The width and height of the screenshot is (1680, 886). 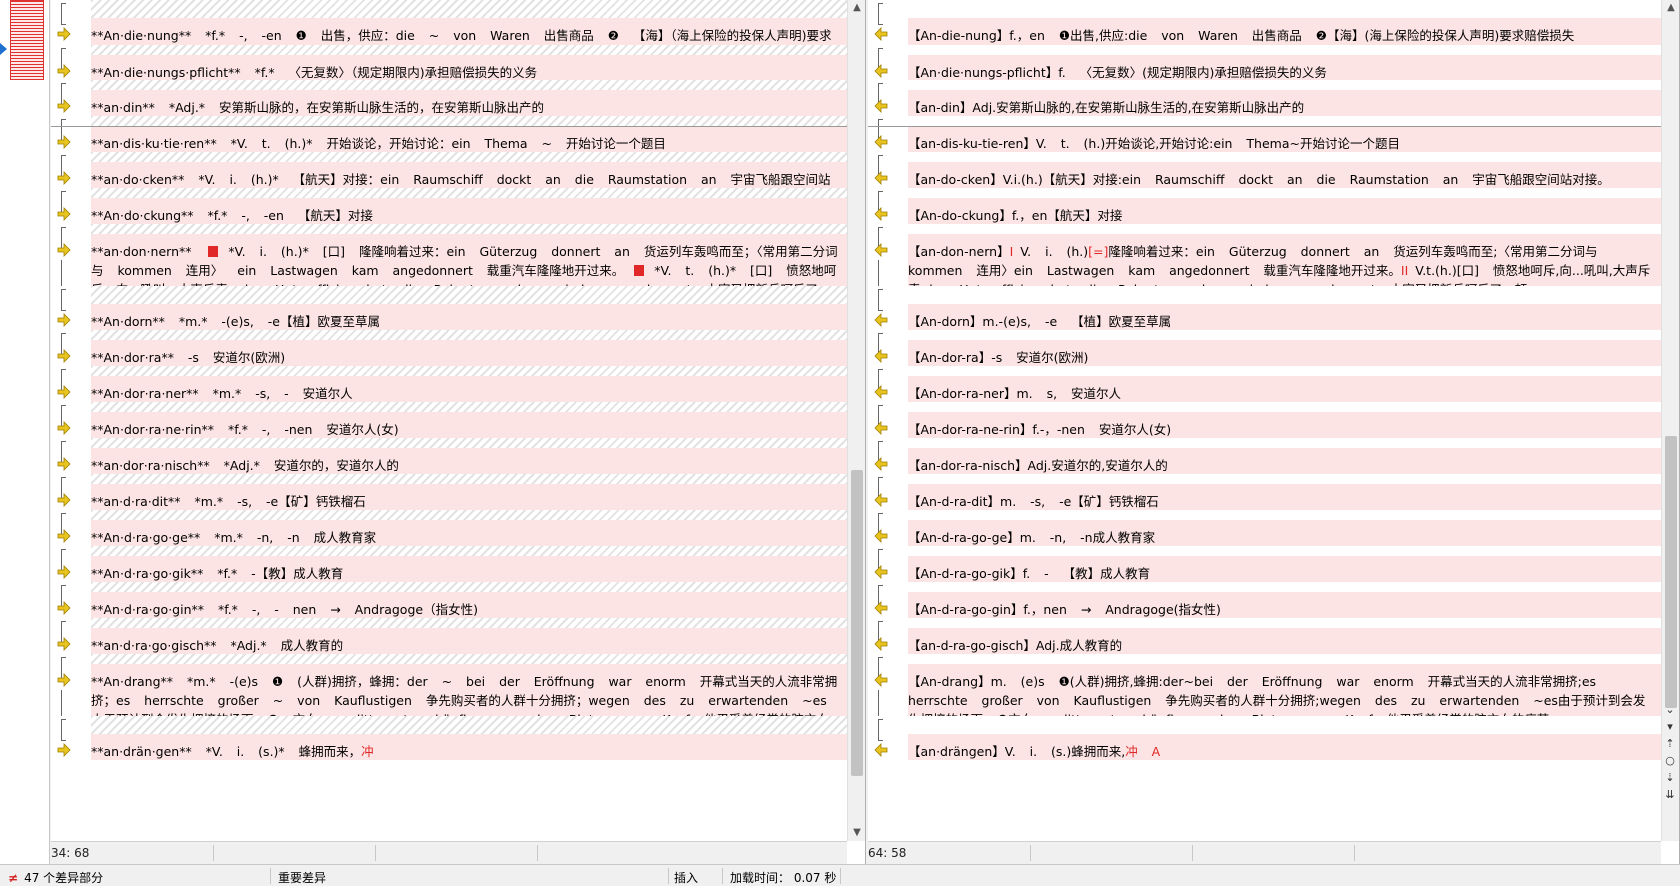 I want to click on diff-line: 【an-dor-ra-nisch】Adj.安道尔的,安道尔人的, so click(x=1264, y=461).